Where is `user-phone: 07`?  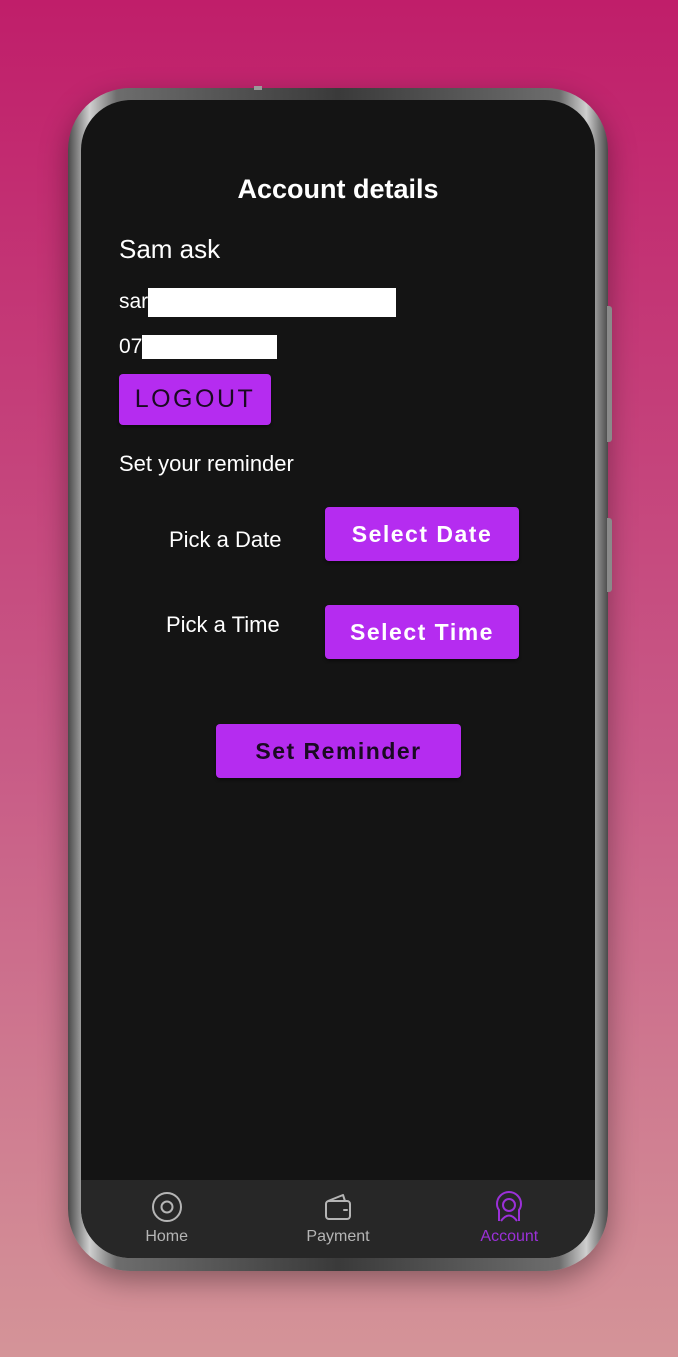
user-phone: 07 is located at coordinates (198, 347).